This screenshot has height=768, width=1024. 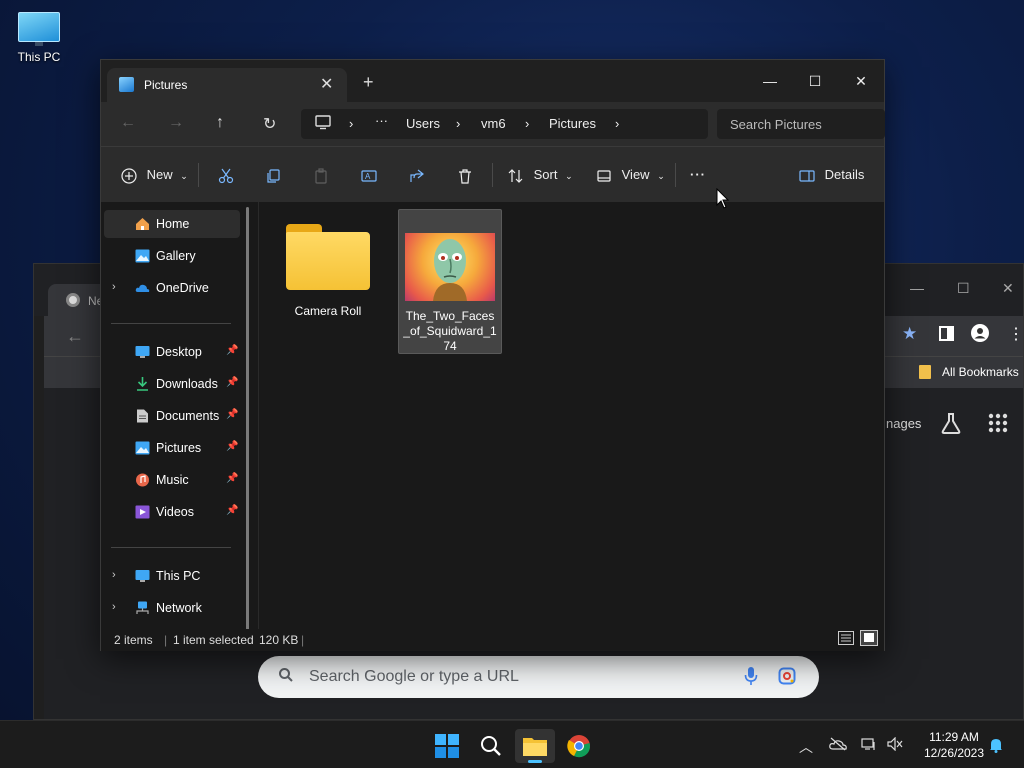 I want to click on large-icons-view-icon, so click(x=869, y=639).